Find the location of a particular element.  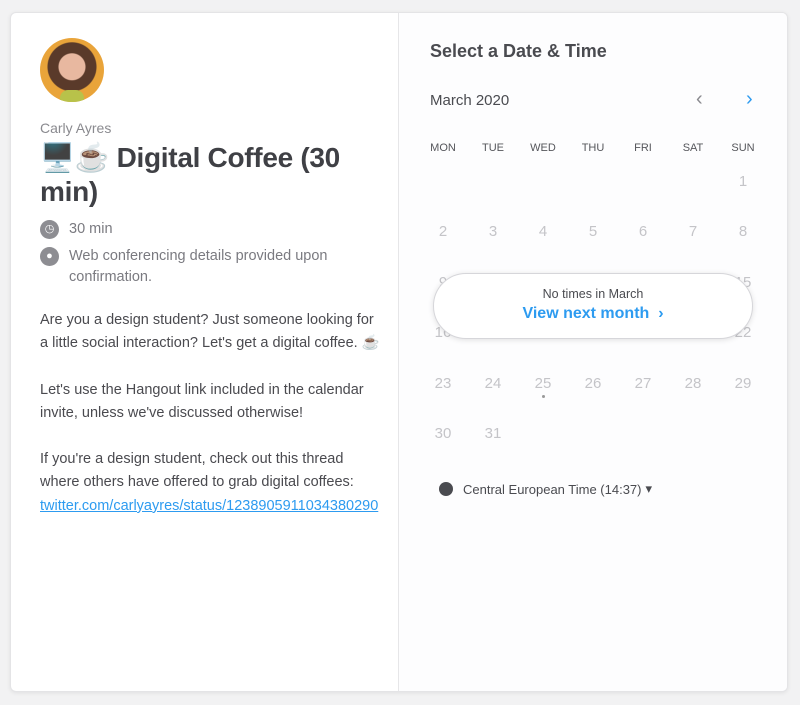

calendar-day: 7 is located at coordinates (693, 231).